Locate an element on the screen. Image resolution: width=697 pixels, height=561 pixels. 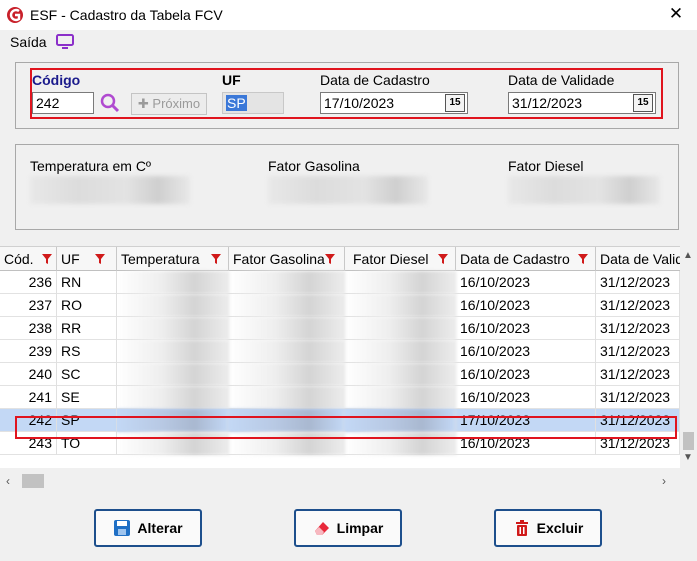
proximo-button: ✚ Próximo is located at coordinates (169, 104).